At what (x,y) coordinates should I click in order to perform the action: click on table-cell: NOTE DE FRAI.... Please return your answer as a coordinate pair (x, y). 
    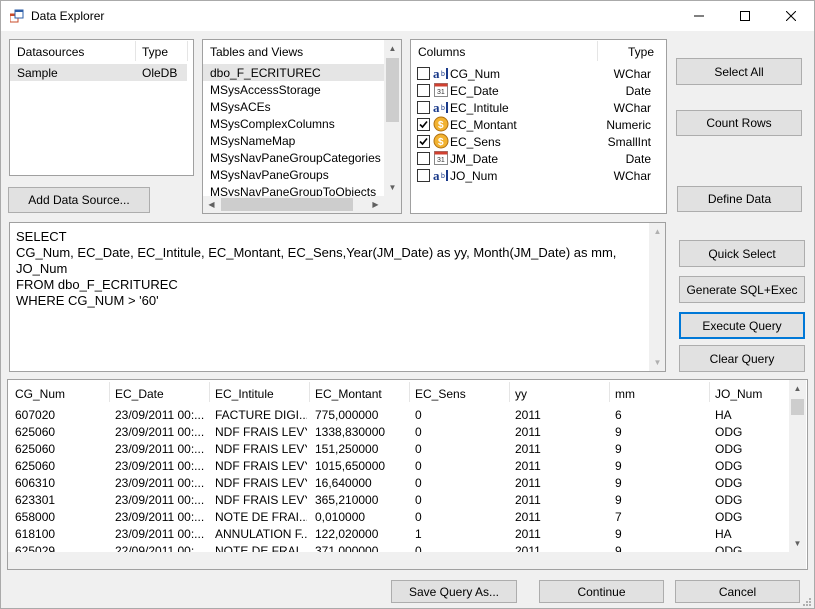
    Looking at the image, I should click on (261, 517).